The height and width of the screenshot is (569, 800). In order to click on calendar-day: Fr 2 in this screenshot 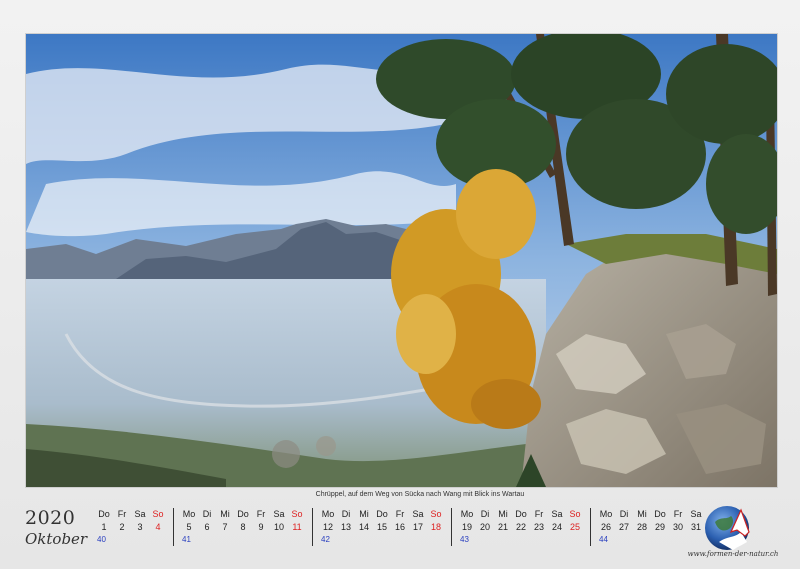, I will do `click(122, 521)`.